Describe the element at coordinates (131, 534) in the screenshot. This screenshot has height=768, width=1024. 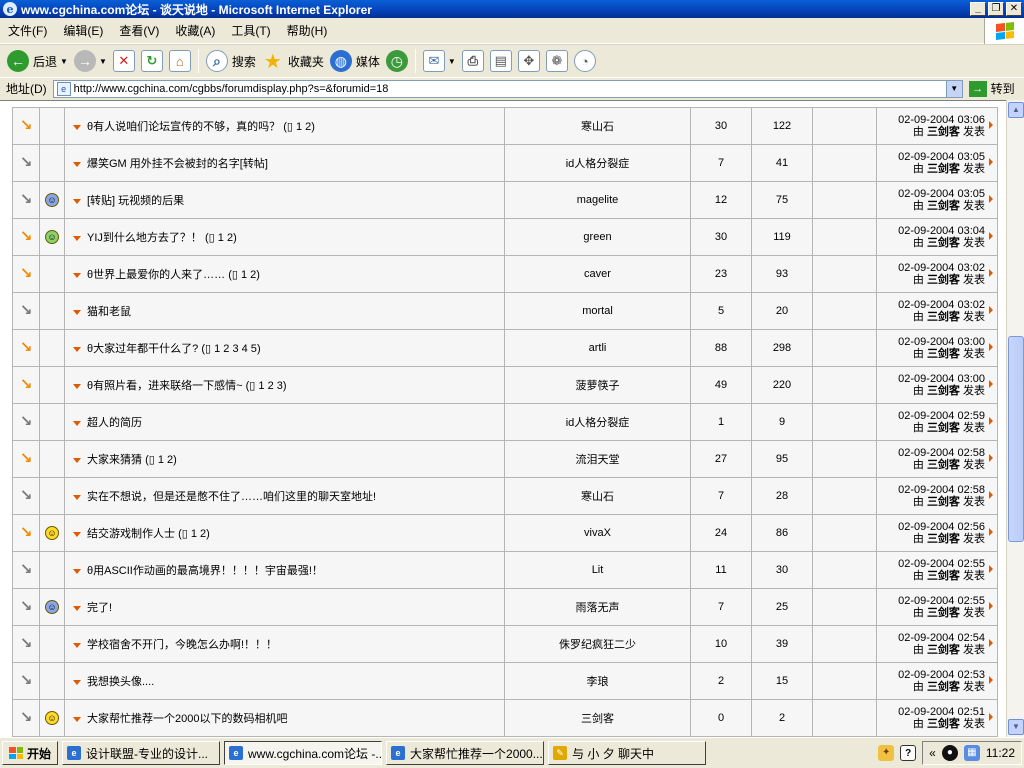
I see `thread-title-link: 结交游戏制作人士` at that location.